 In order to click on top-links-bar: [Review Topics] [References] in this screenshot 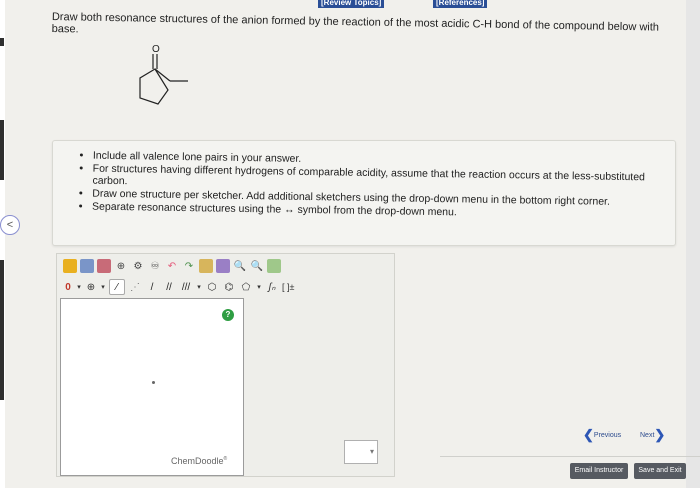, I will do `click(350, 4)`.